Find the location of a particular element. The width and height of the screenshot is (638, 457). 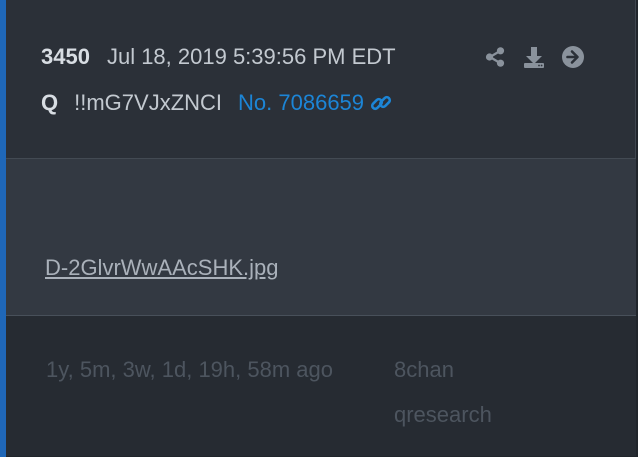

author-name: Q is located at coordinates (50, 102).